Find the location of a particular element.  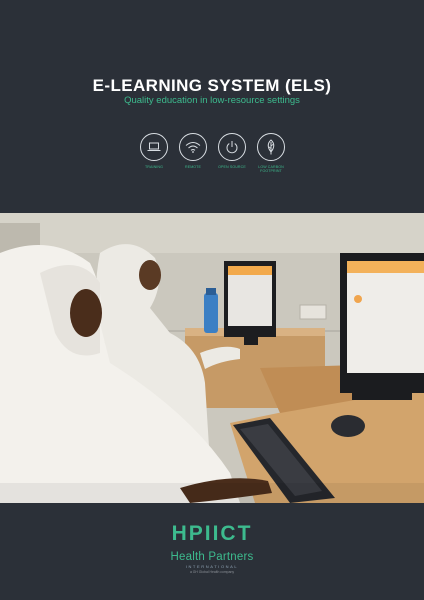

hpiict-logo: HPIICT is located at coordinates (212, 533).